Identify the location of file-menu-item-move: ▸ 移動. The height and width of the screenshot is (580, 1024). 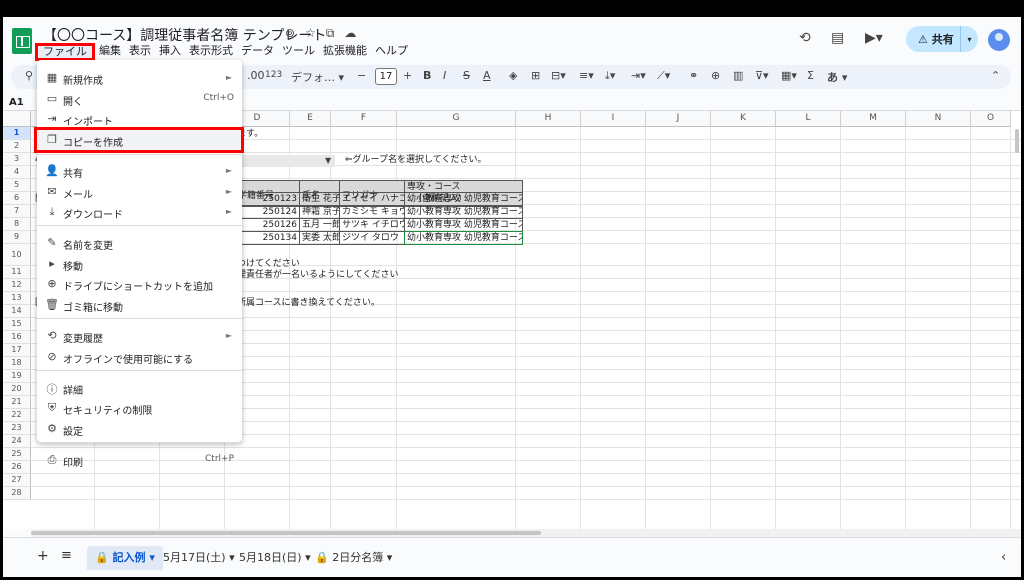
(139, 264).